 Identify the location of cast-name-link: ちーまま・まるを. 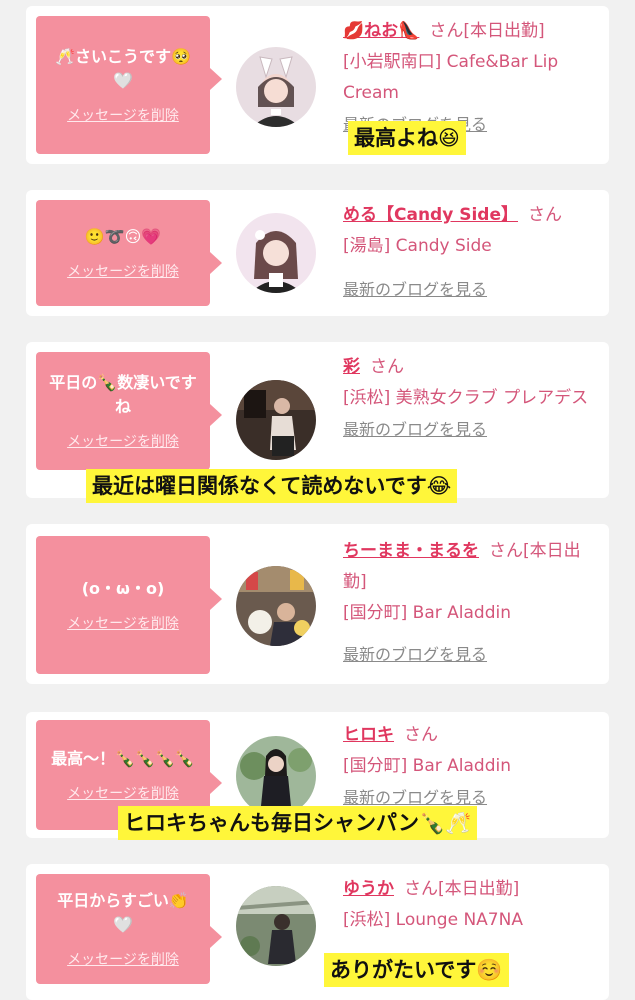
(411, 551).